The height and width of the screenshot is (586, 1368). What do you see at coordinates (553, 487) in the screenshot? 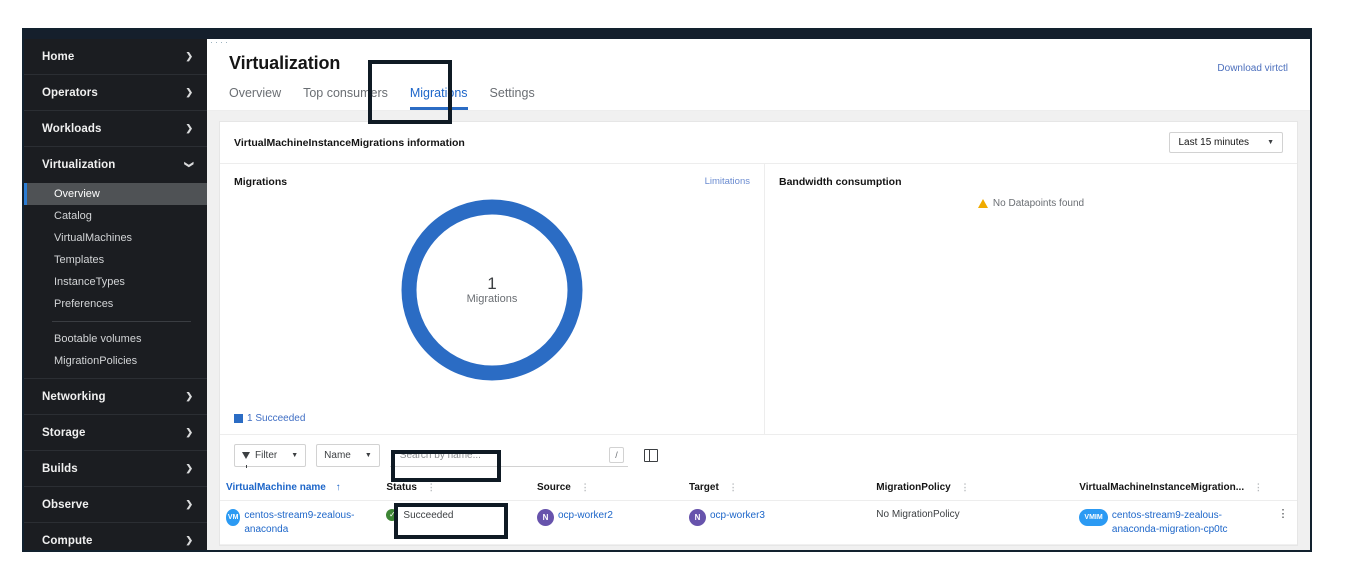
I see `column-label: Source` at bounding box center [553, 487].